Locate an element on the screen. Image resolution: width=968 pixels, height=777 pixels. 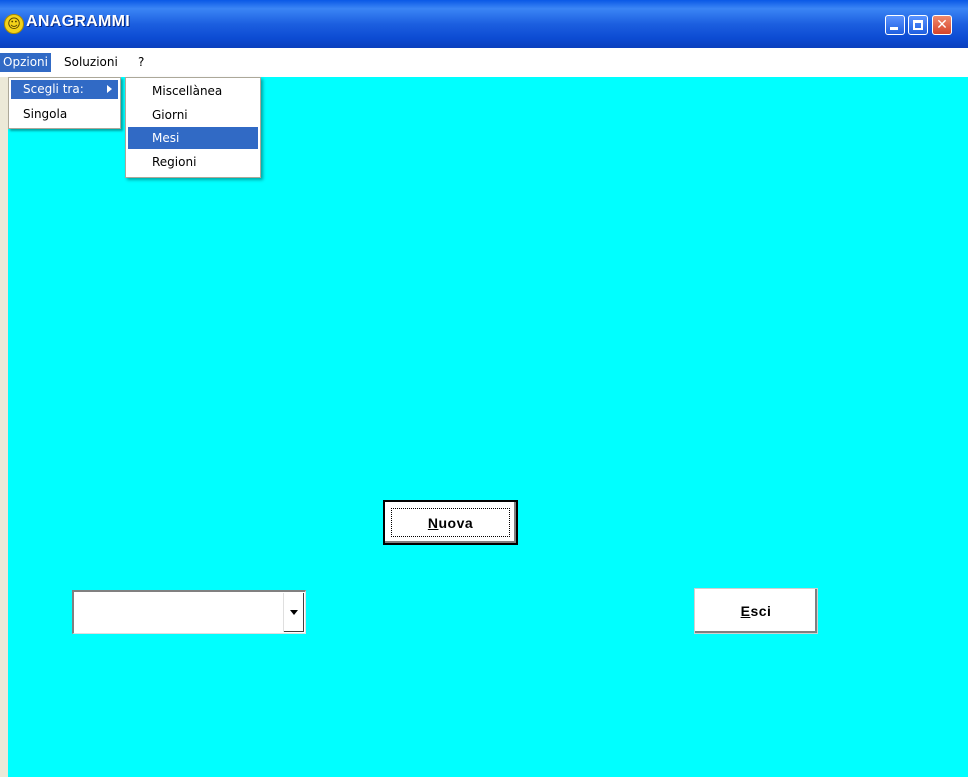
close-button: ✕ is located at coordinates (942, 25).